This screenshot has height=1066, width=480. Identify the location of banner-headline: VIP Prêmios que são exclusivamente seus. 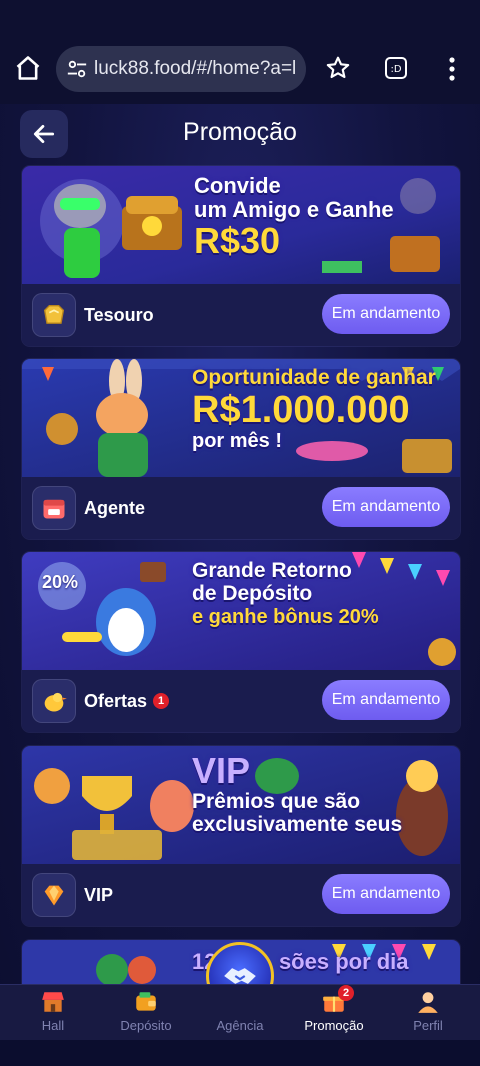
(322, 793).